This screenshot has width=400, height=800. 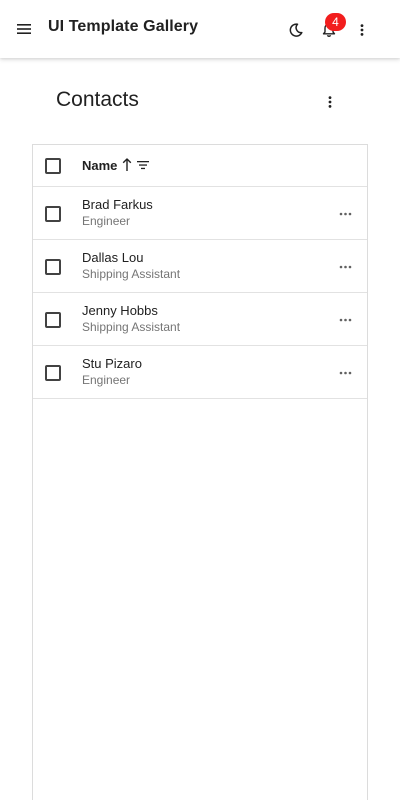 I want to click on table-row: Brad Farkus Engineer, so click(x=200, y=213).